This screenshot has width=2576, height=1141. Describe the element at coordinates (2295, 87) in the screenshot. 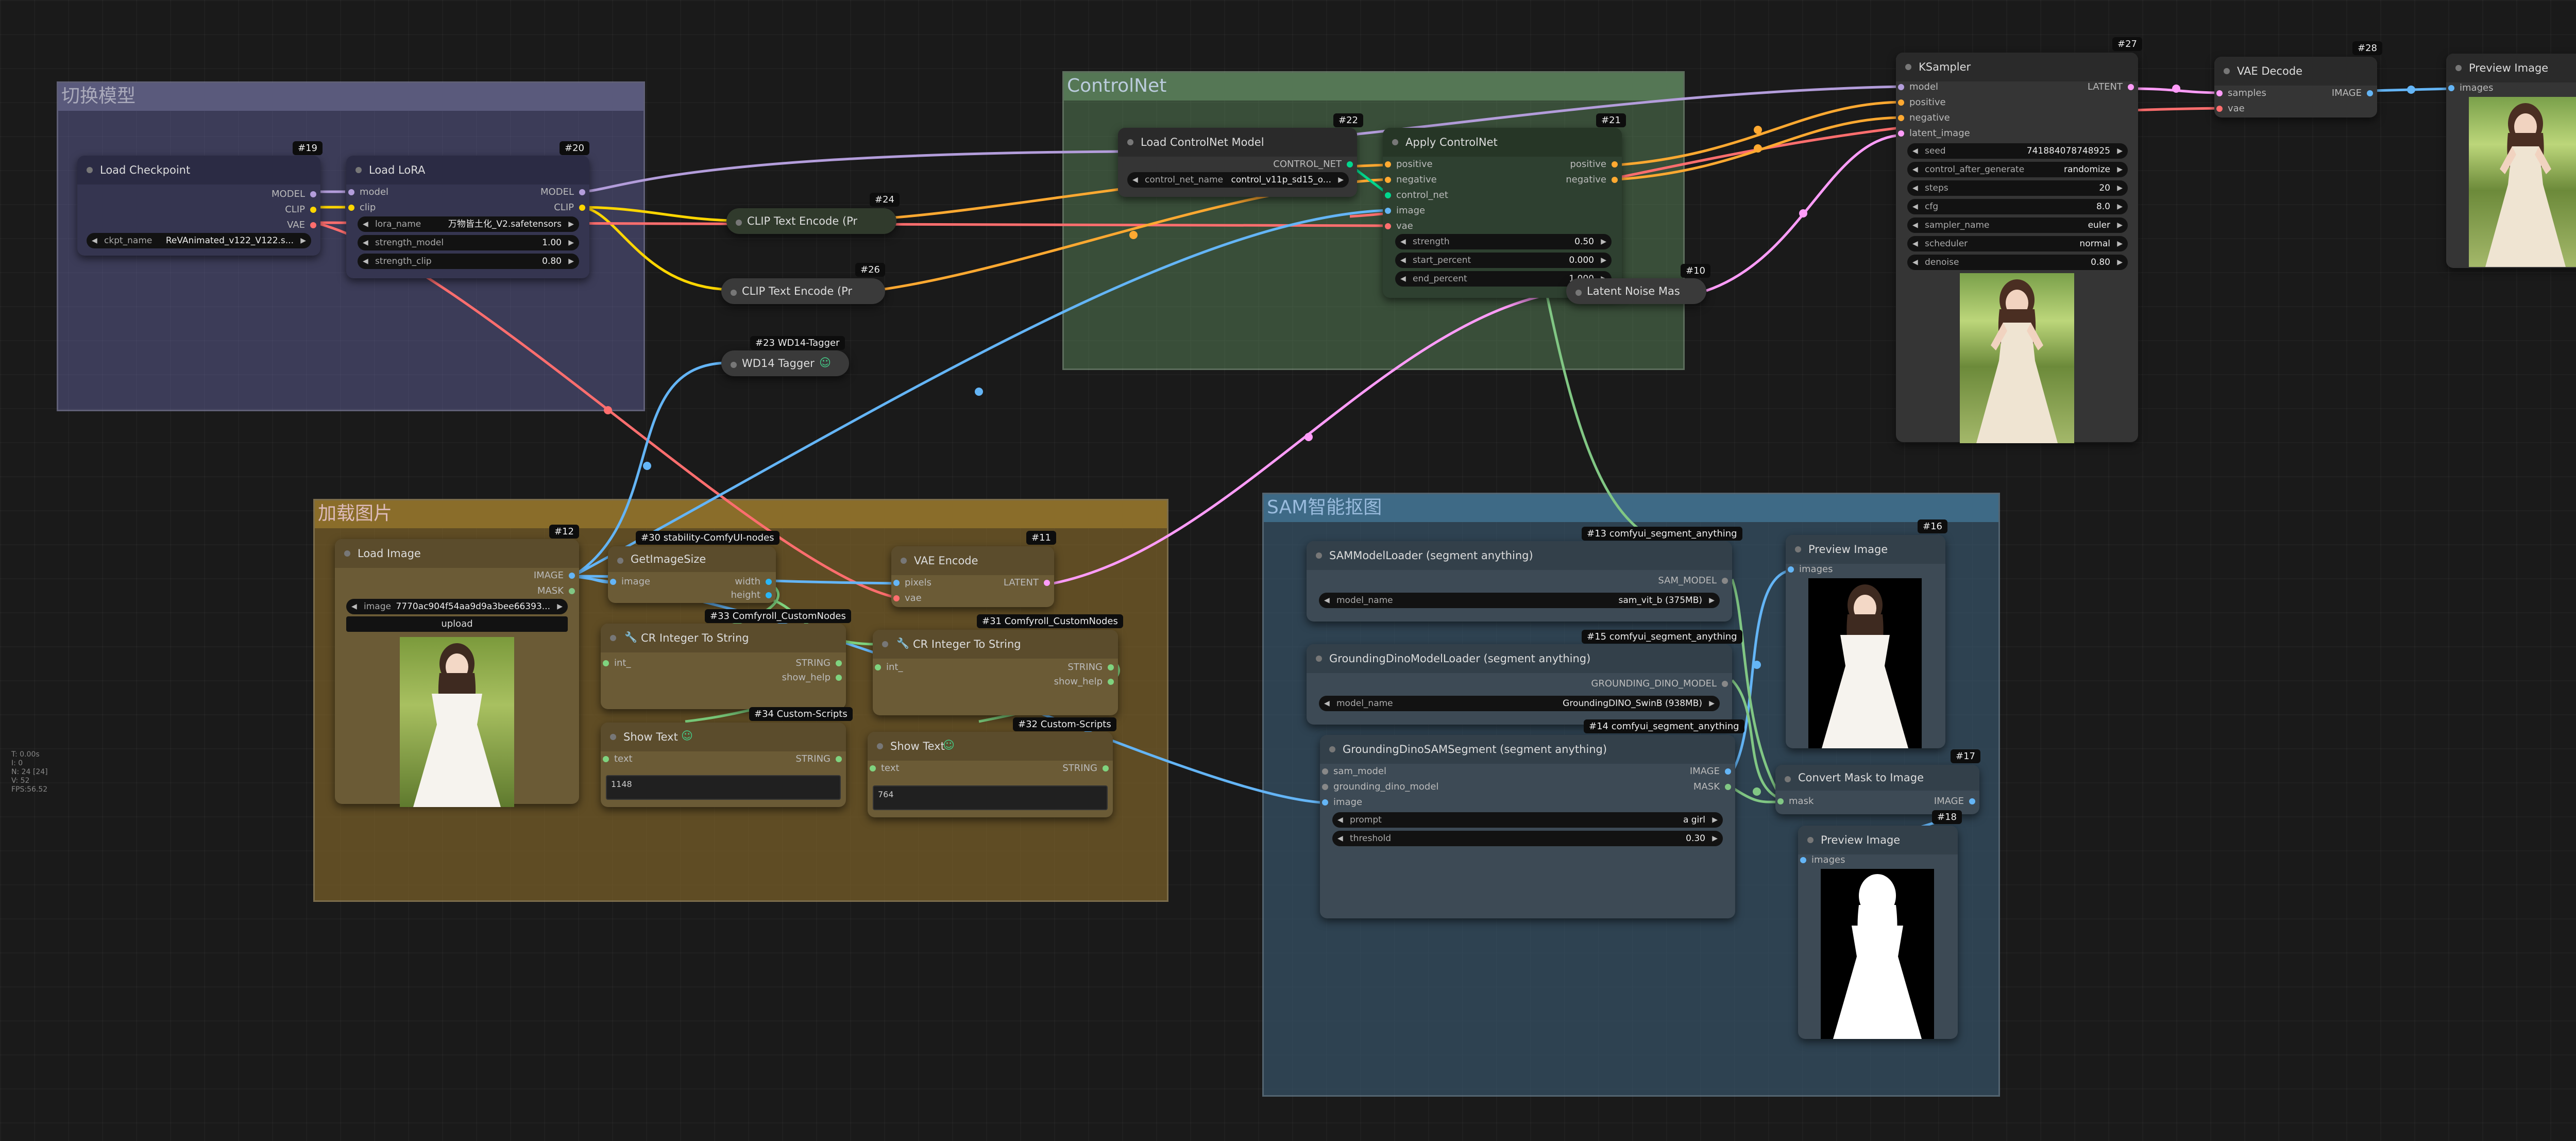

I see `node-vae-decode: VAE Decode samples vae IMAGE` at that location.